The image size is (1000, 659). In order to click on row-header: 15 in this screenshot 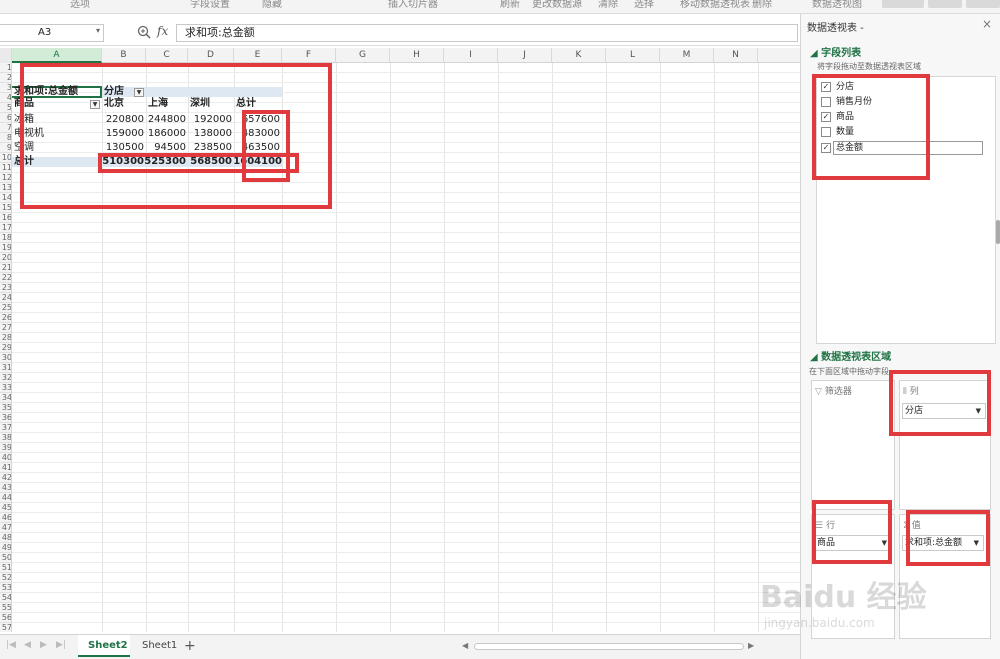, I will do `click(5, 208)`.